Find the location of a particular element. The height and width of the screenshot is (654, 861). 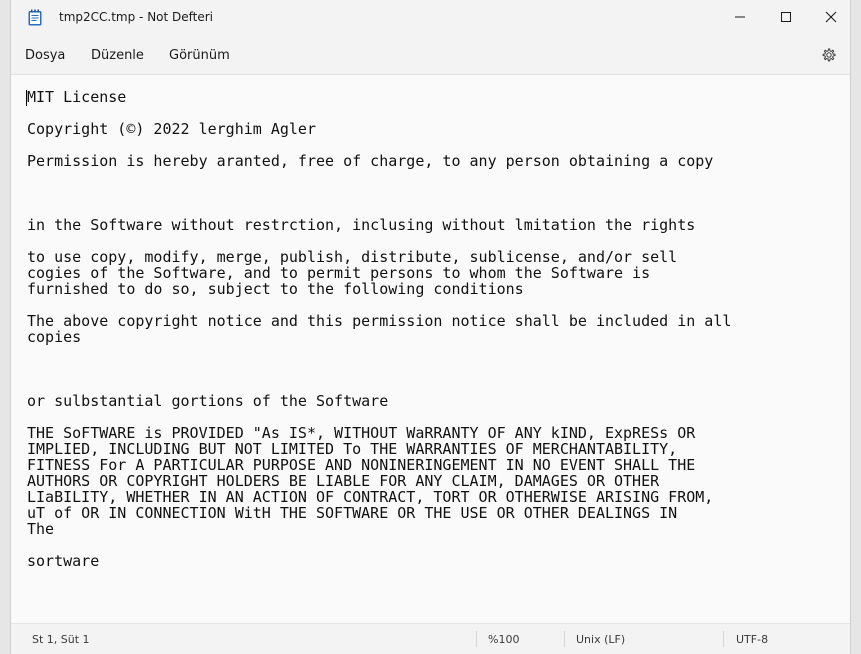

gear-icon is located at coordinates (829, 55).